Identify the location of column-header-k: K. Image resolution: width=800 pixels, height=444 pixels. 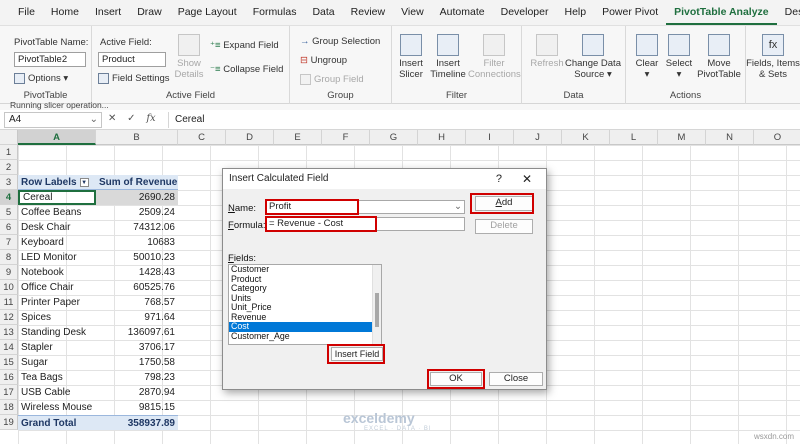
(586, 137).